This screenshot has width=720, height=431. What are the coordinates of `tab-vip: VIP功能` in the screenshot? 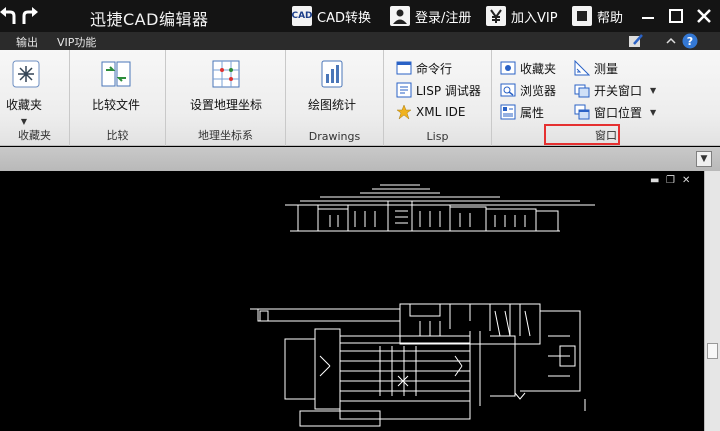 It's located at (76, 42).